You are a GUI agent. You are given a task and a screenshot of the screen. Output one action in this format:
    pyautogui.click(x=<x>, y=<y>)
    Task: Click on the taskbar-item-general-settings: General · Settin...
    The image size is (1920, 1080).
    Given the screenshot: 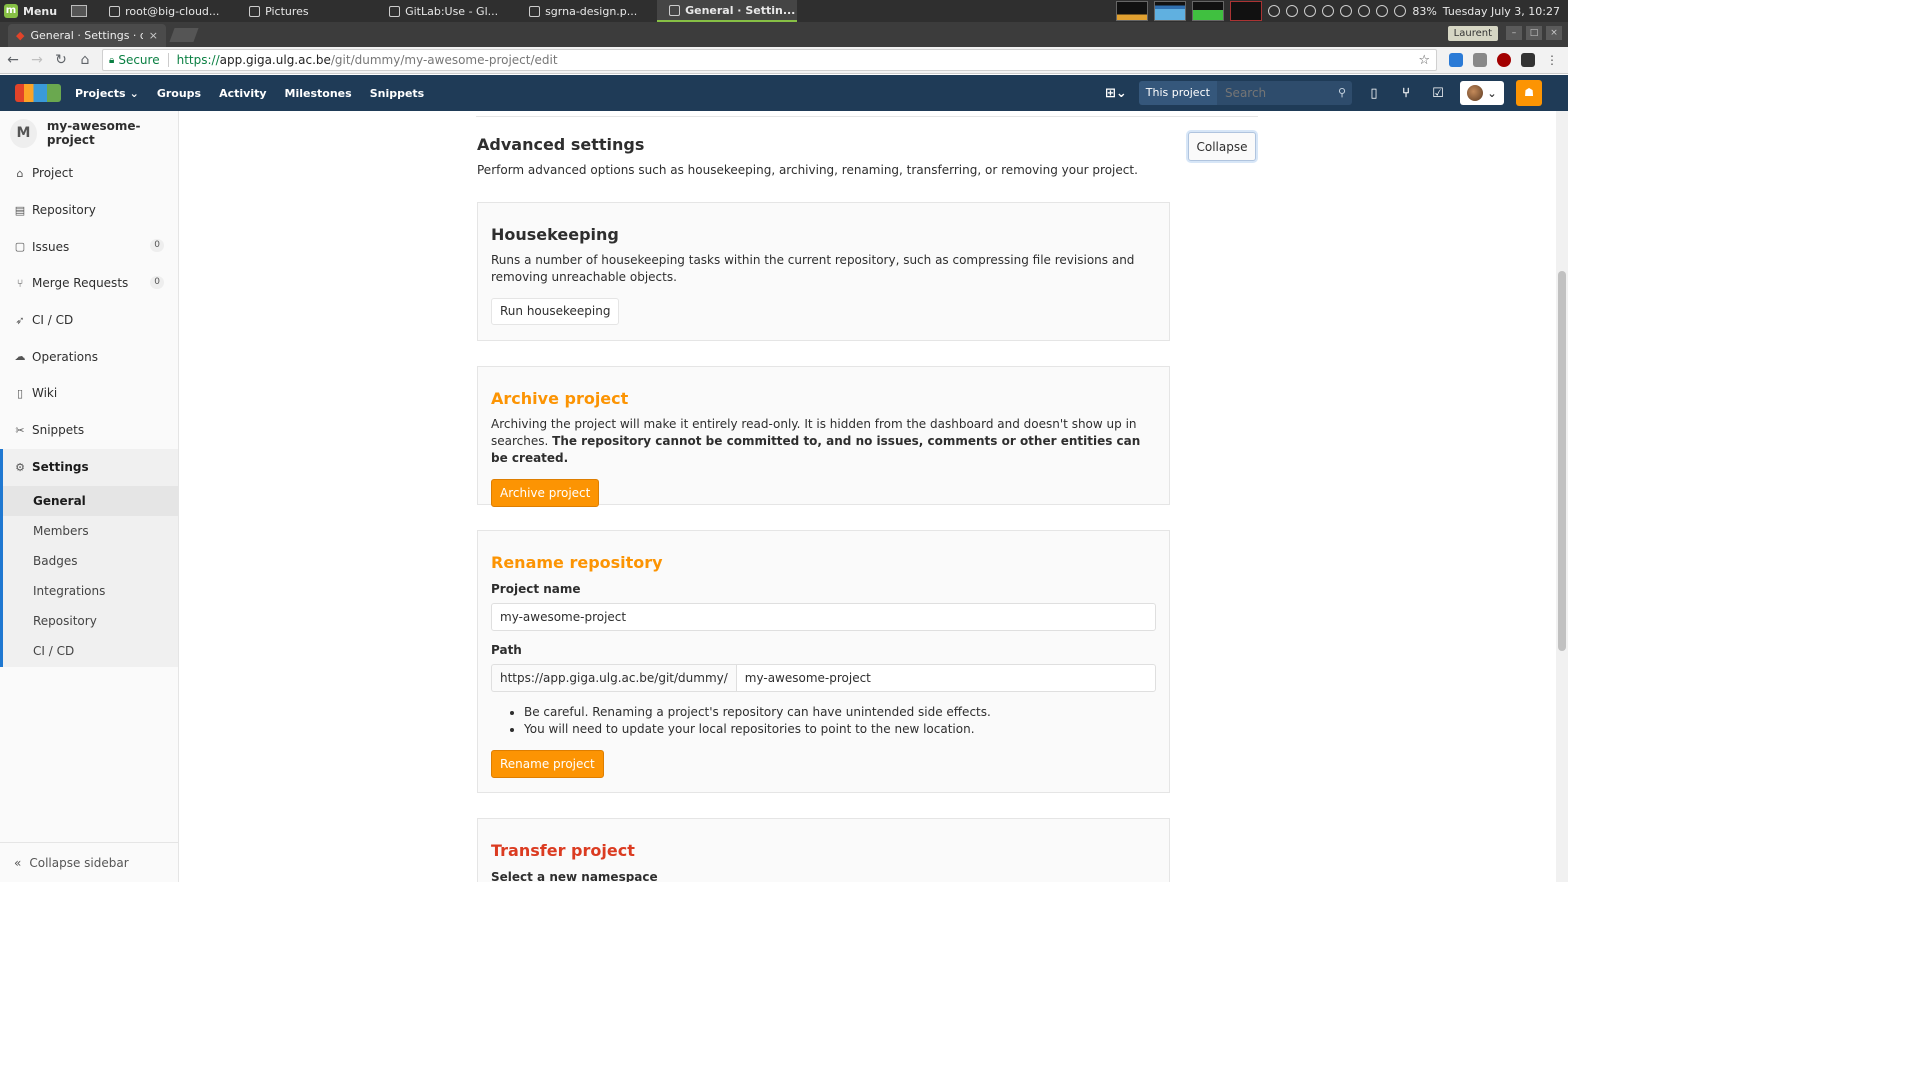 What is the action you would take?
    pyautogui.click(x=727, y=11)
    